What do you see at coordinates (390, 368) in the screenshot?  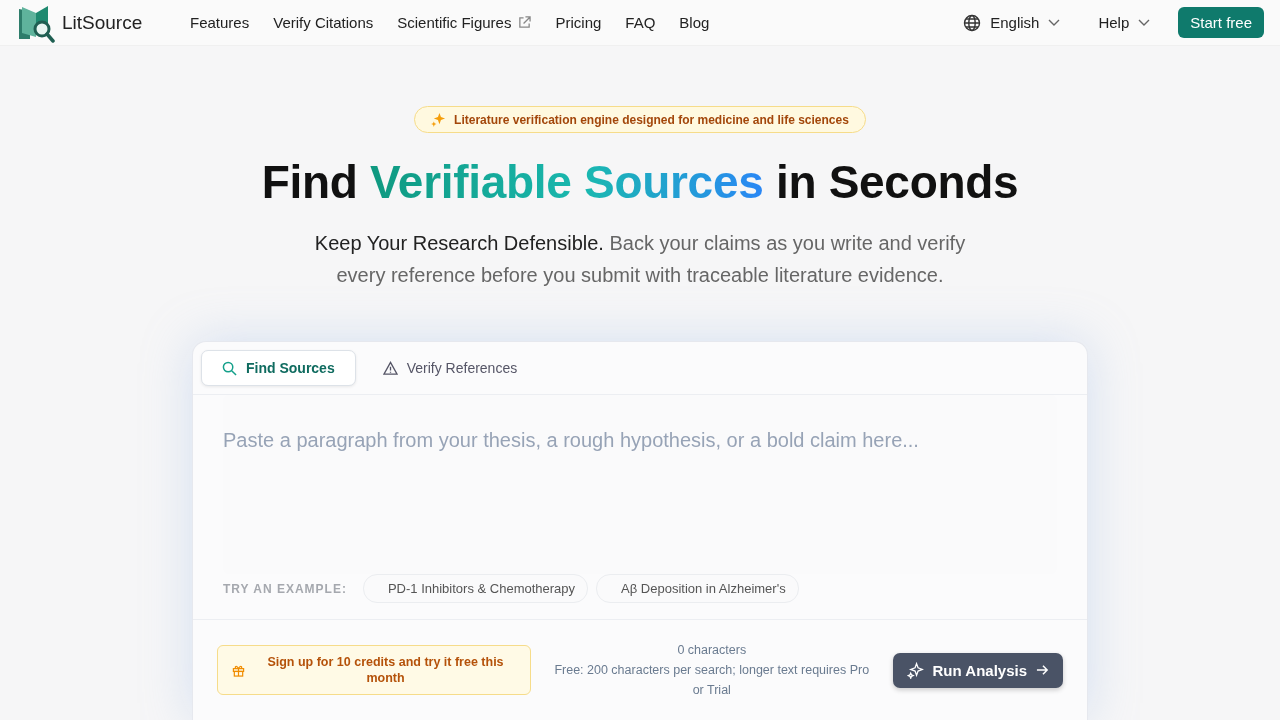 I see `warning-icon` at bounding box center [390, 368].